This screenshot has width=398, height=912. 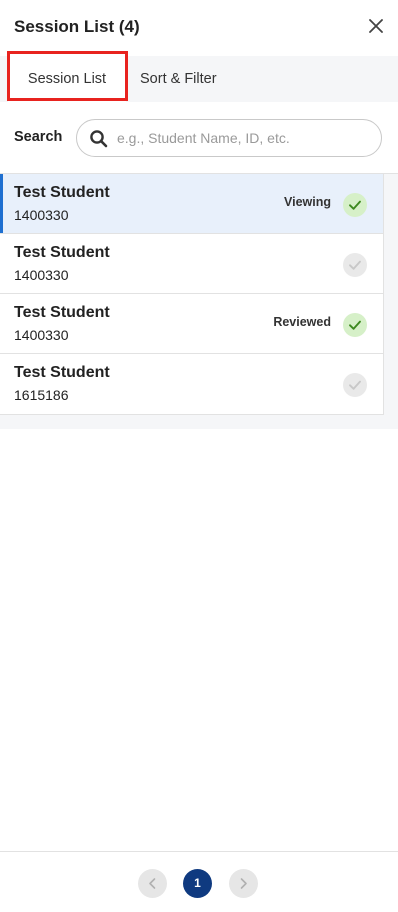 What do you see at coordinates (67, 79) in the screenshot?
I see `tab-session-list: Session List` at bounding box center [67, 79].